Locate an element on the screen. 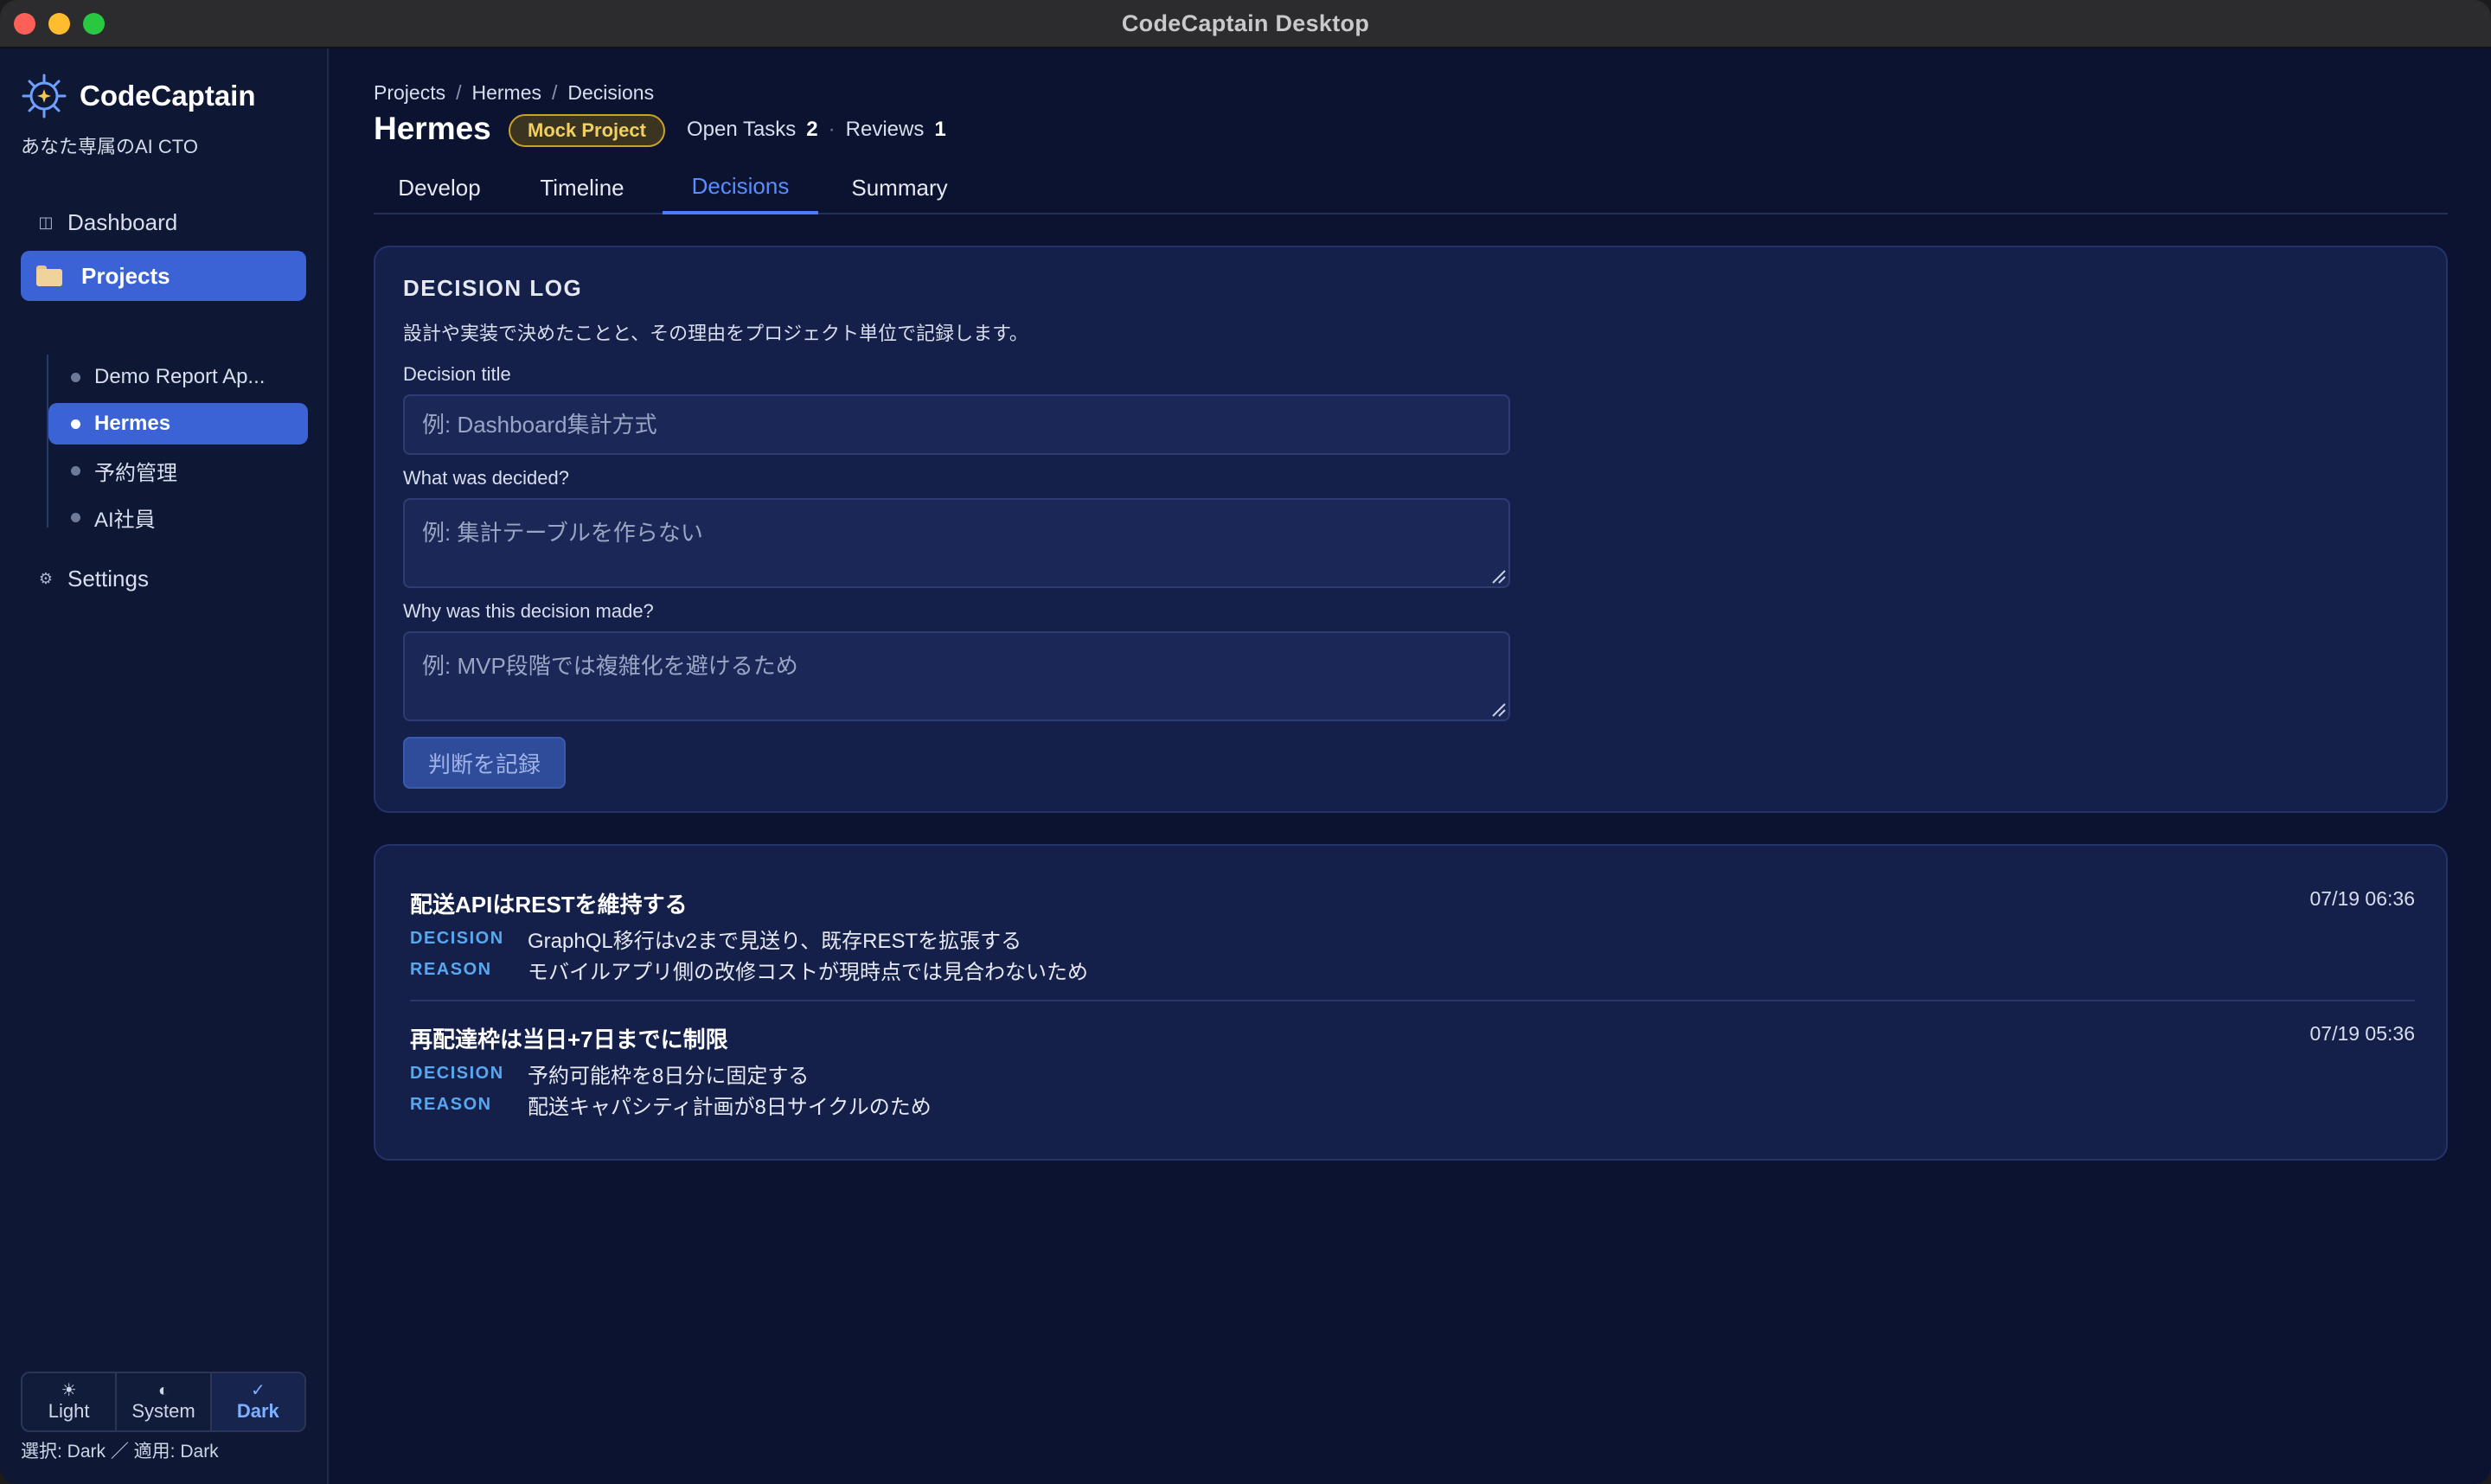 The width and height of the screenshot is (2491, 1484). nav-projects-label: Projects is located at coordinates (126, 275).